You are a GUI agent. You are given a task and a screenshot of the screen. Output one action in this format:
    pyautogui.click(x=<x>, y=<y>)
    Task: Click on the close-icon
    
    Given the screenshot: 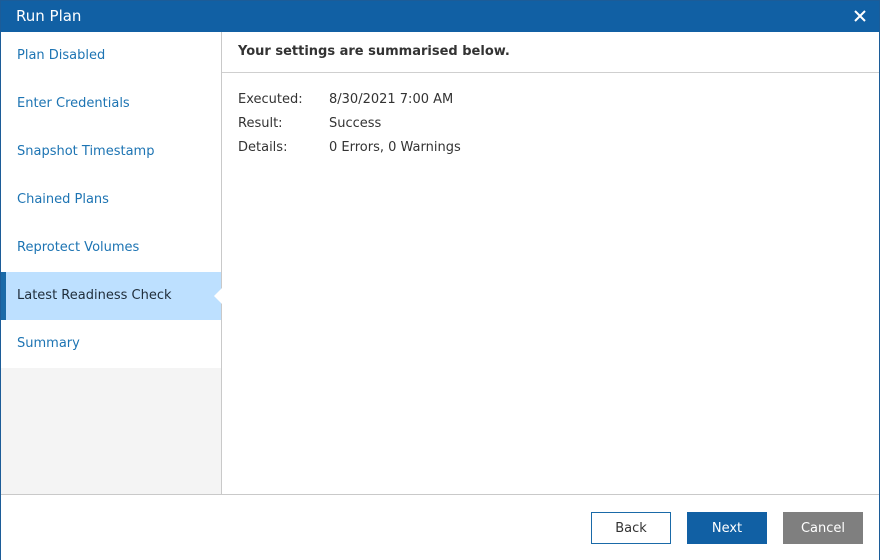 What is the action you would take?
    pyautogui.click(x=860, y=16)
    